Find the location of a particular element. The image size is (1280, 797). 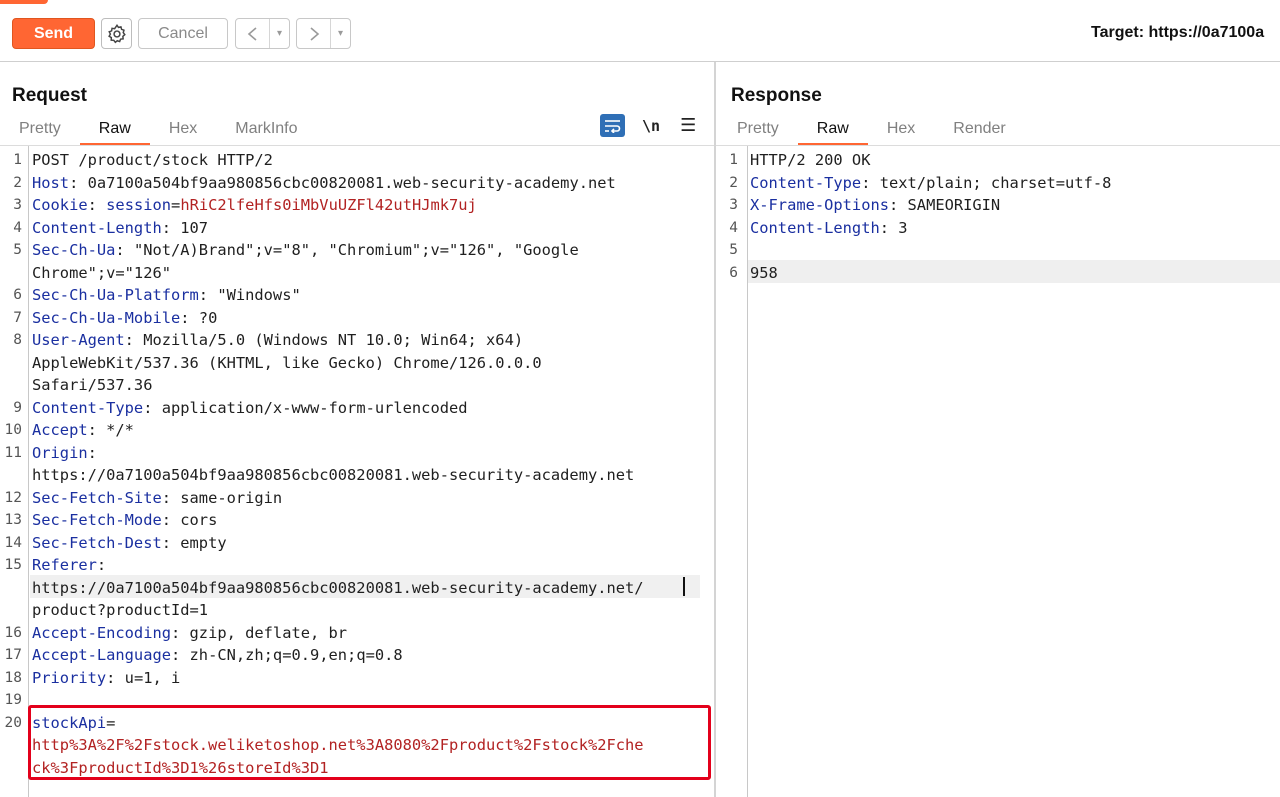

history-back-group: ▾ is located at coordinates (262, 33).